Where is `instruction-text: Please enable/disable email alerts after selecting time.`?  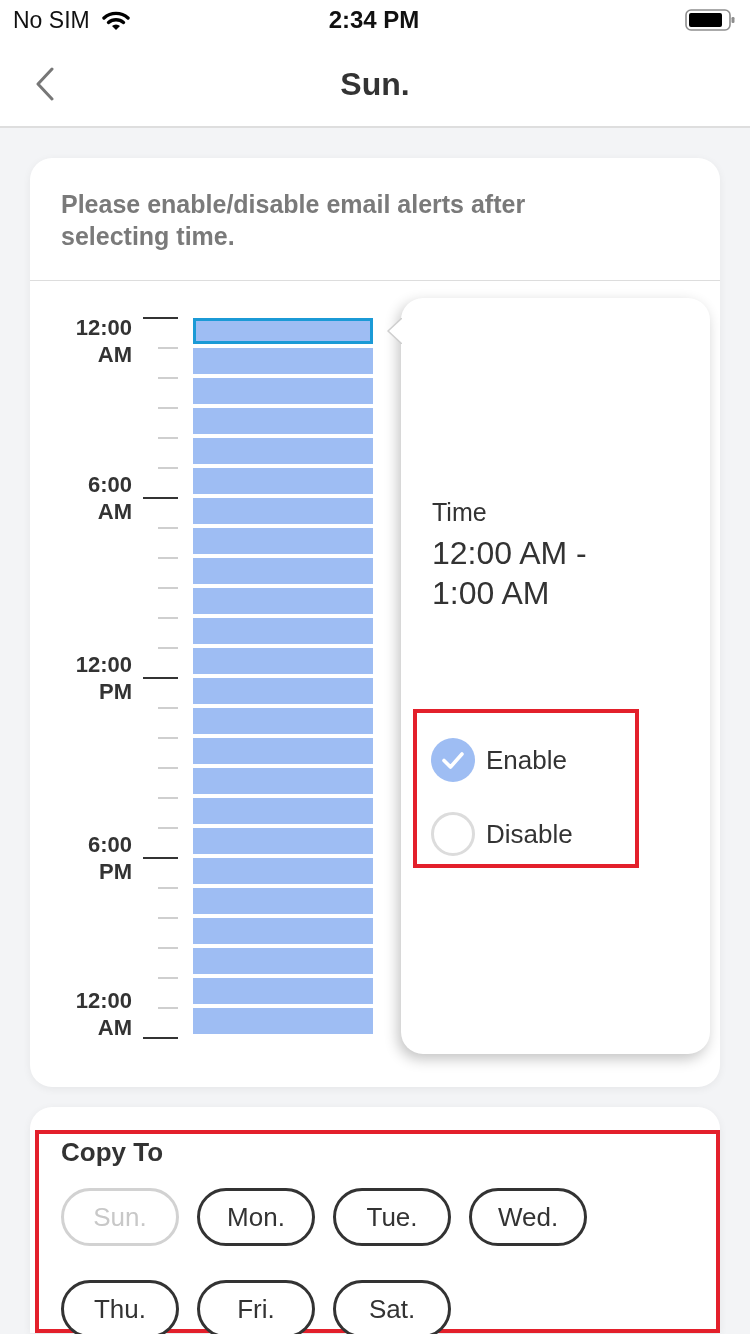
instruction-text: Please enable/disable email alerts after selecting time. is located at coordinates (375, 219).